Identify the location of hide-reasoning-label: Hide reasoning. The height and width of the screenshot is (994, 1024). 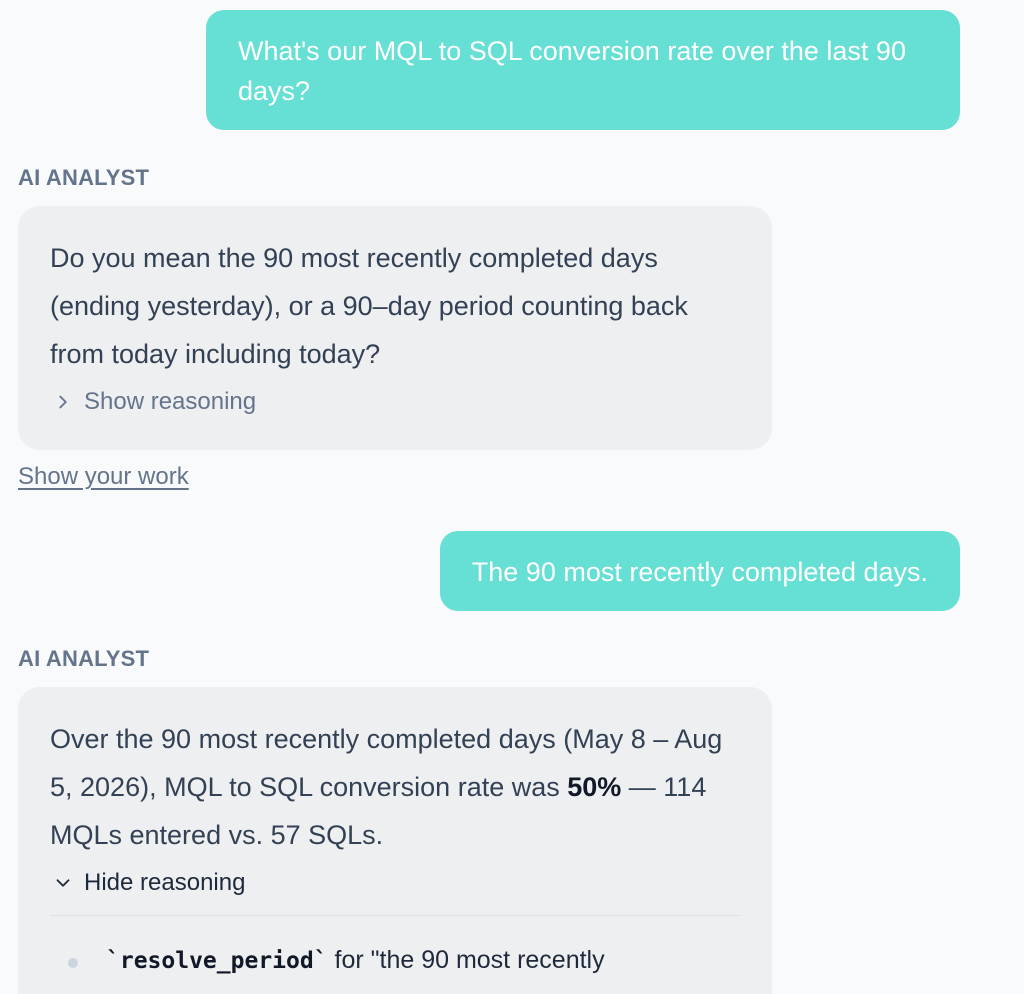
(165, 882).